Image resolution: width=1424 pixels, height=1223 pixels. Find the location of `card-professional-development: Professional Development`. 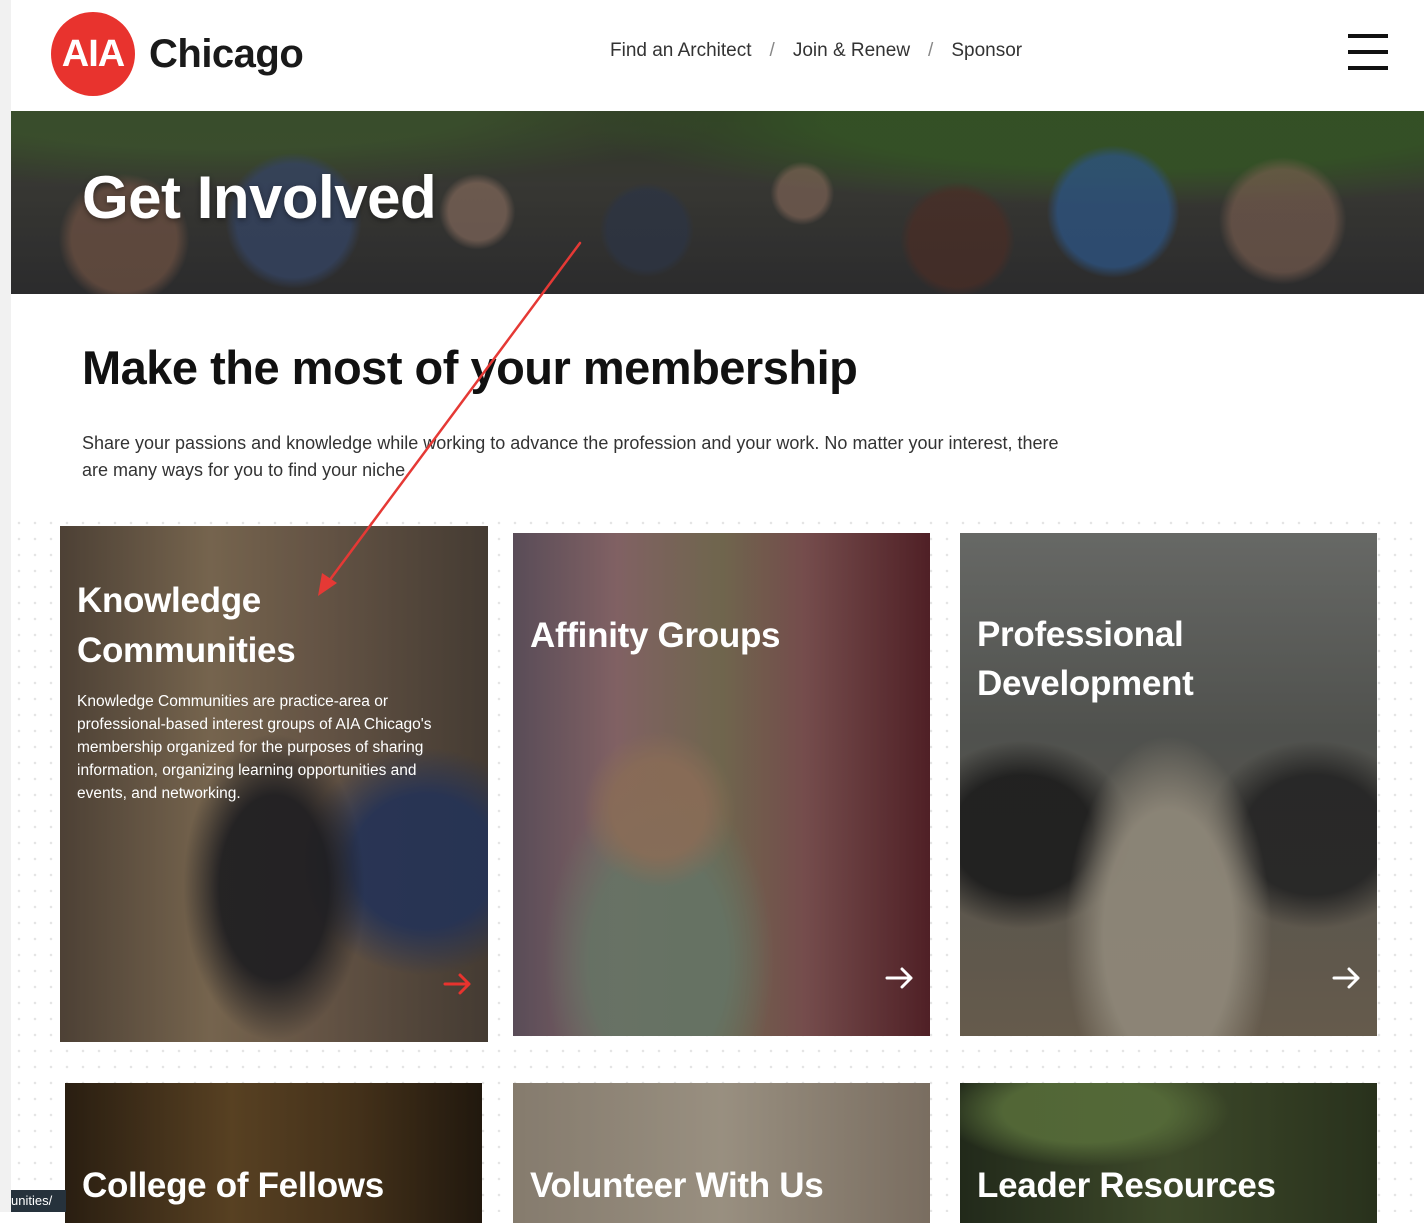

card-professional-development: Professional Development is located at coordinates (1168, 784).